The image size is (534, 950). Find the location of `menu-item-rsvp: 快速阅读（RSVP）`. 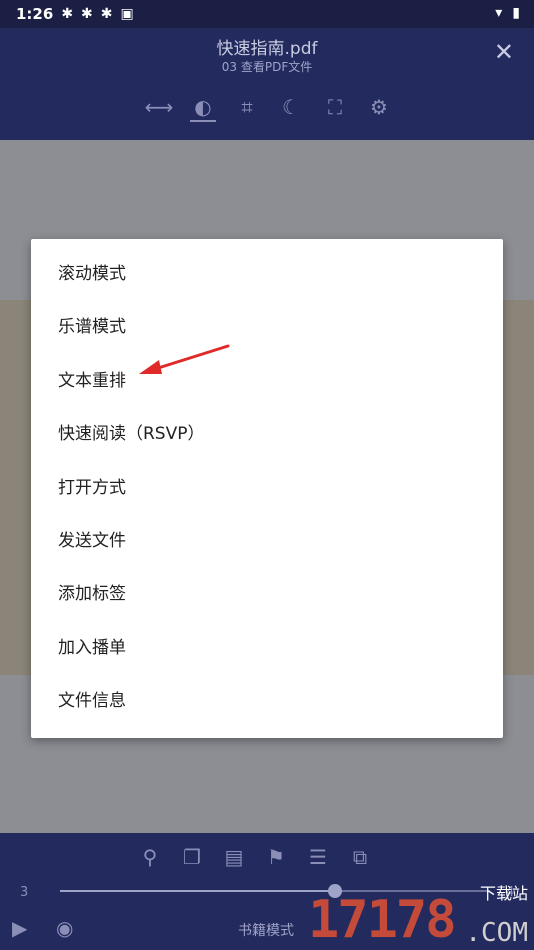

menu-item-rsvp: 快速阅读（RSVP） is located at coordinates (267, 434).